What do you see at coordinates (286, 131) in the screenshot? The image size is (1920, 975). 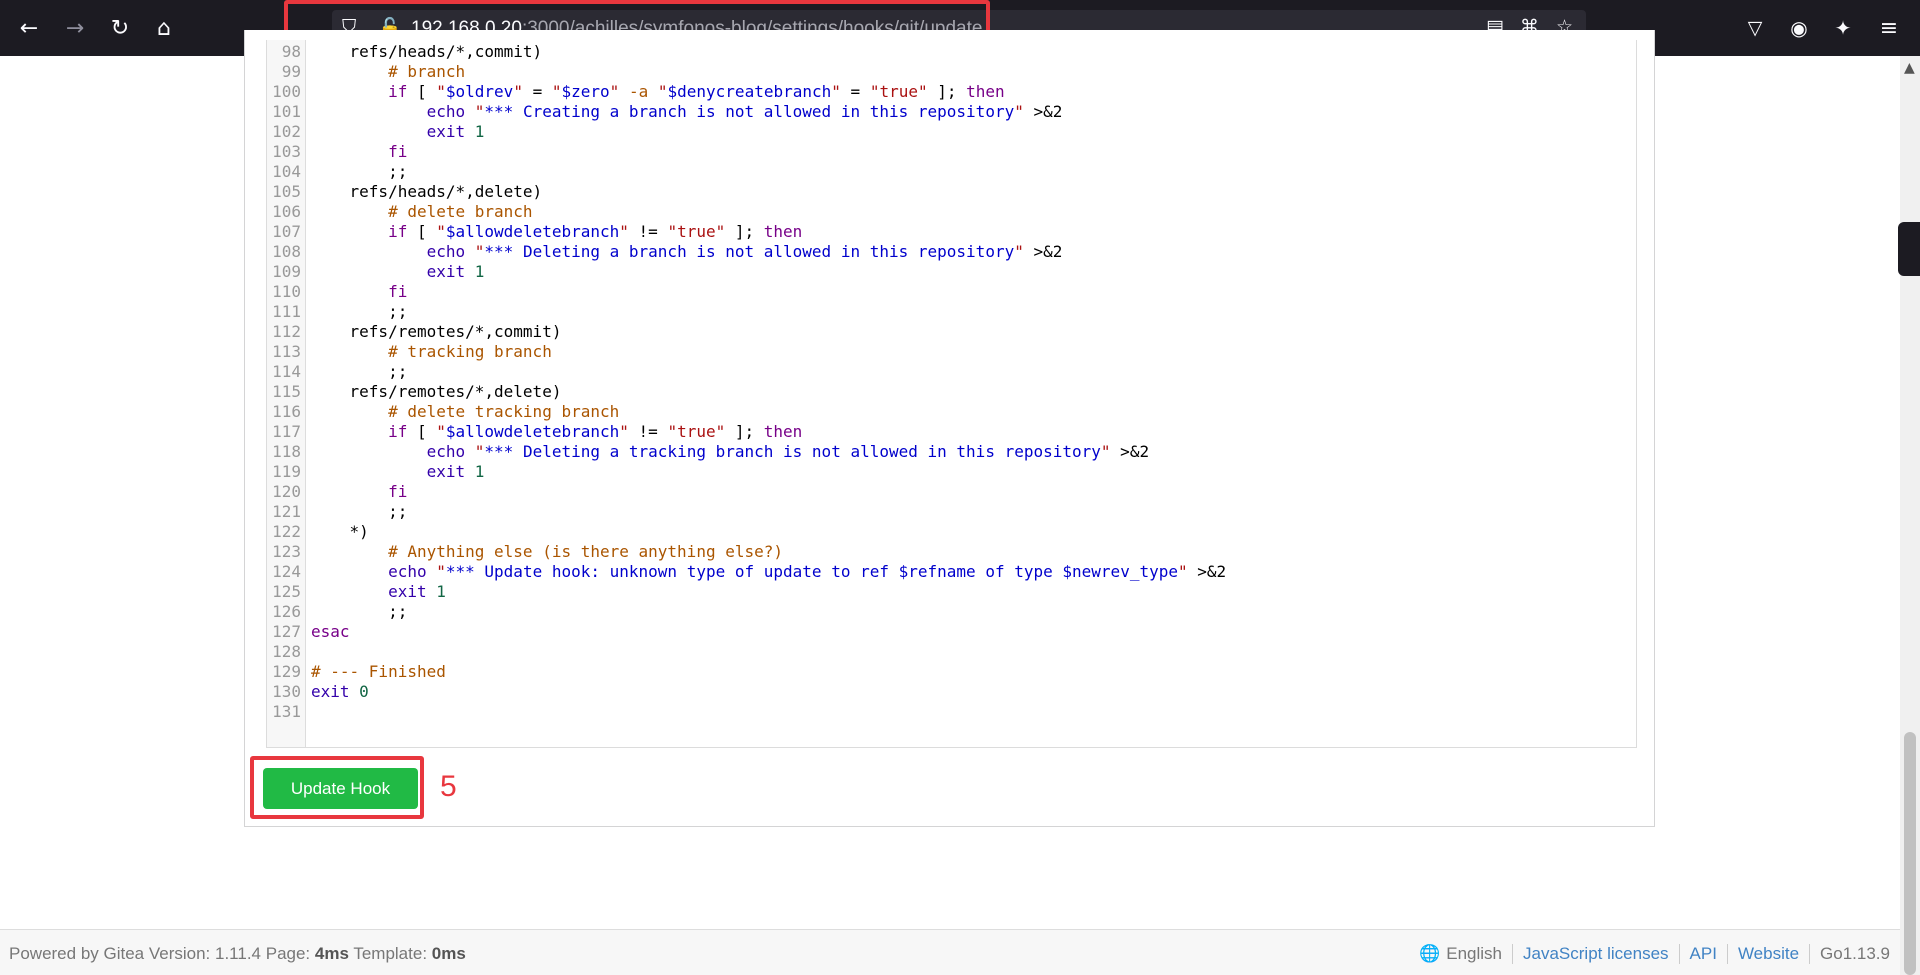 I see `line-number: 102` at bounding box center [286, 131].